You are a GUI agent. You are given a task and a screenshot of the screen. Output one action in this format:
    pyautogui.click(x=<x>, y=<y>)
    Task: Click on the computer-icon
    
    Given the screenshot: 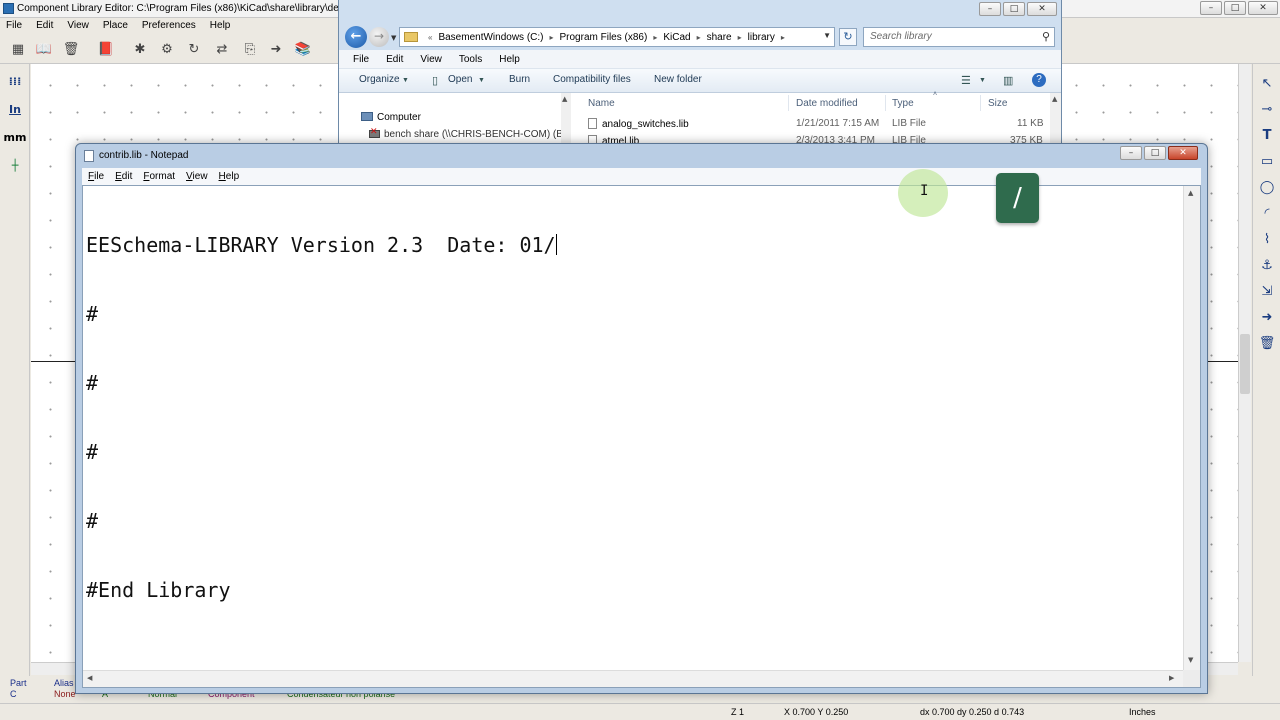 What is the action you would take?
    pyautogui.click(x=367, y=116)
    